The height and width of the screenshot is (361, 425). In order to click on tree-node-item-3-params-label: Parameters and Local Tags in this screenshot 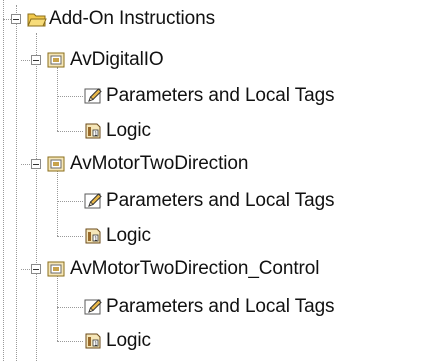, I will do `click(220, 306)`.